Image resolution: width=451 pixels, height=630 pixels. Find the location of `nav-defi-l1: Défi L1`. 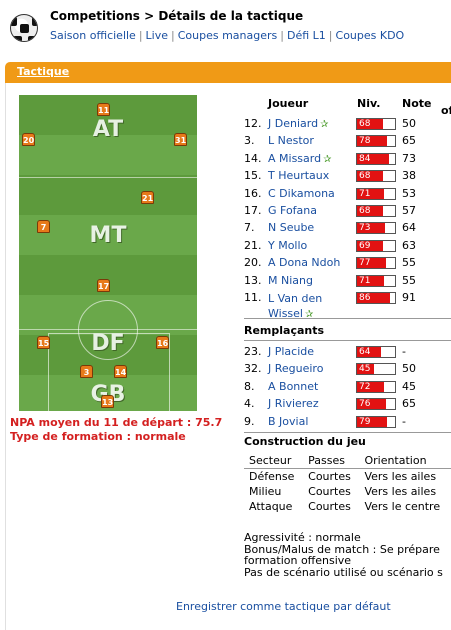

nav-defi-l1: Défi L1 is located at coordinates (306, 35).